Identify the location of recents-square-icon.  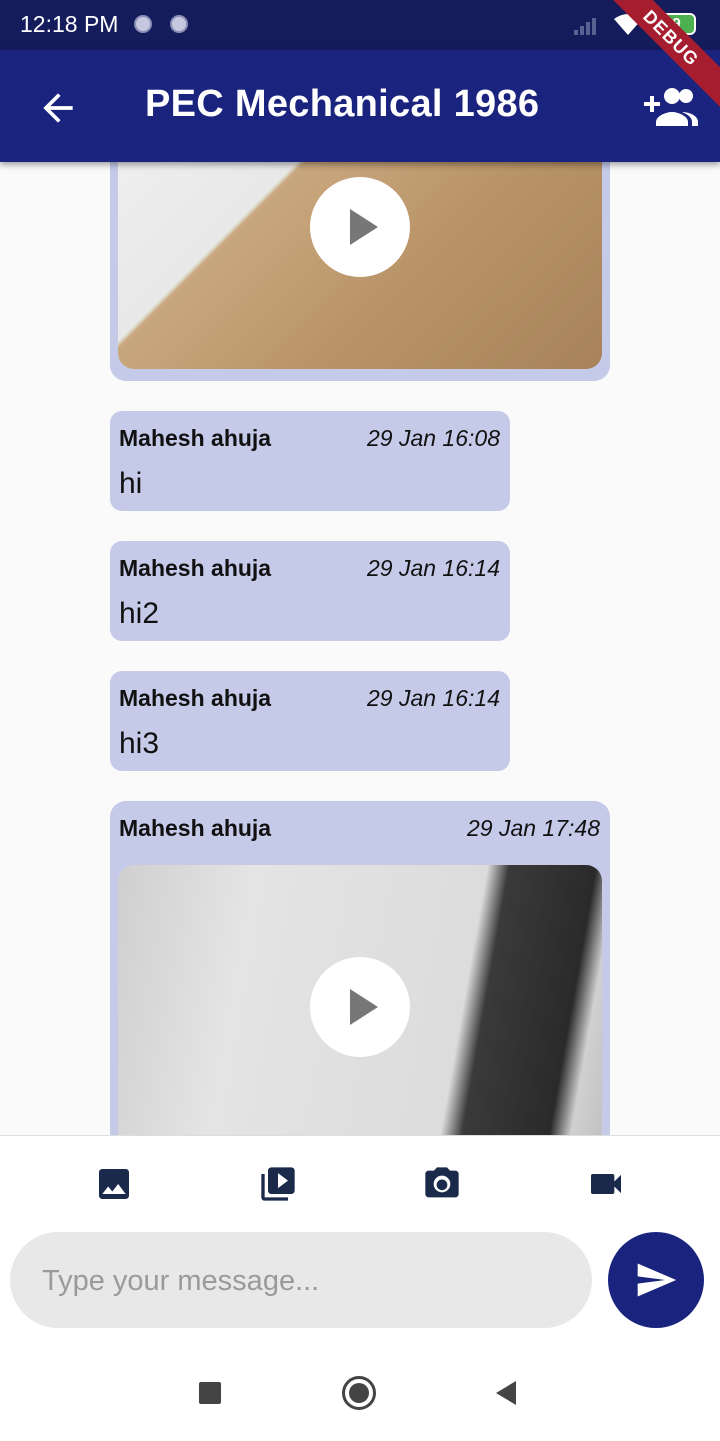
(210, 1393).